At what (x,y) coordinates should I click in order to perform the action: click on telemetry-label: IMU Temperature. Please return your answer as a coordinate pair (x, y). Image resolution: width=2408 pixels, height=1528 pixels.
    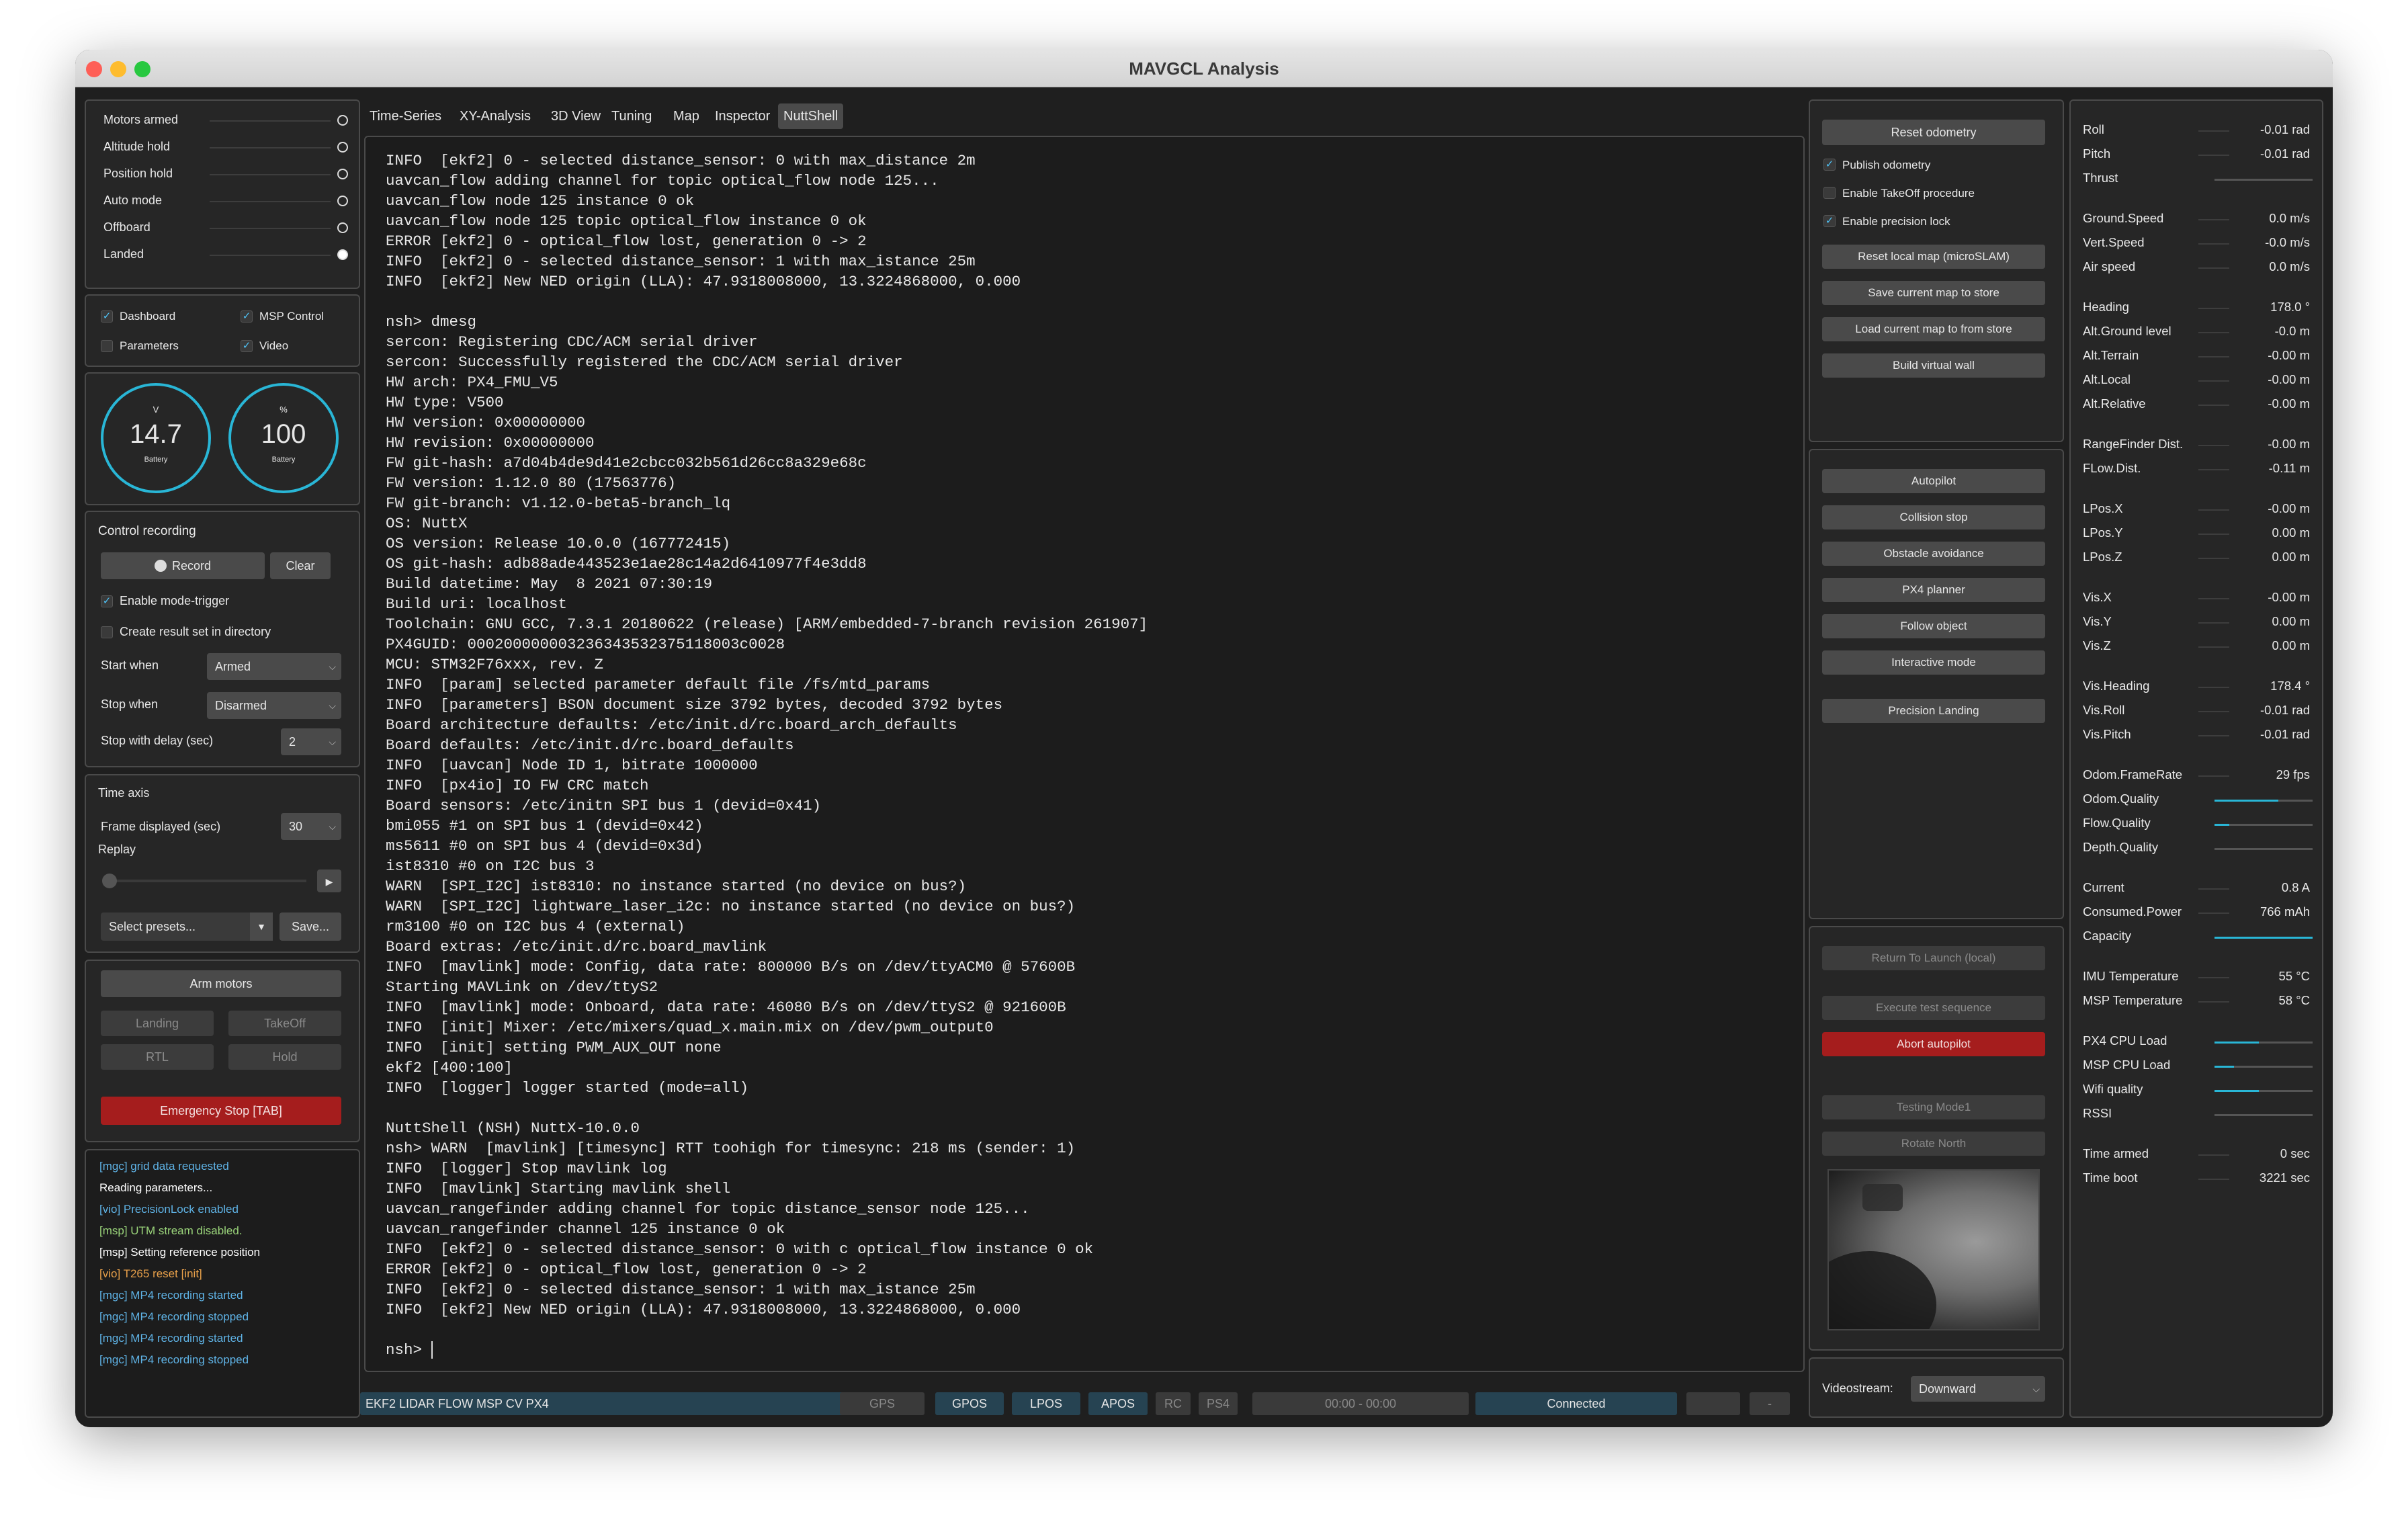
    Looking at the image, I should click on (2131, 976).